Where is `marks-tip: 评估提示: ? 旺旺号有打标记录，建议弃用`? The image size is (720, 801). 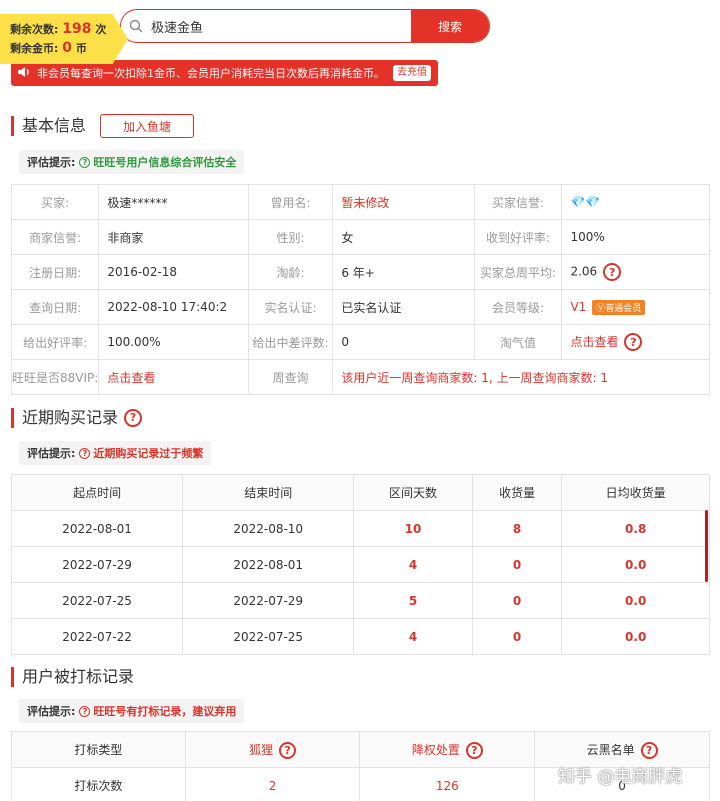
marks-tip: 评估提示: ? 旺旺号有打标记录，建议弃用 is located at coordinates (132, 711).